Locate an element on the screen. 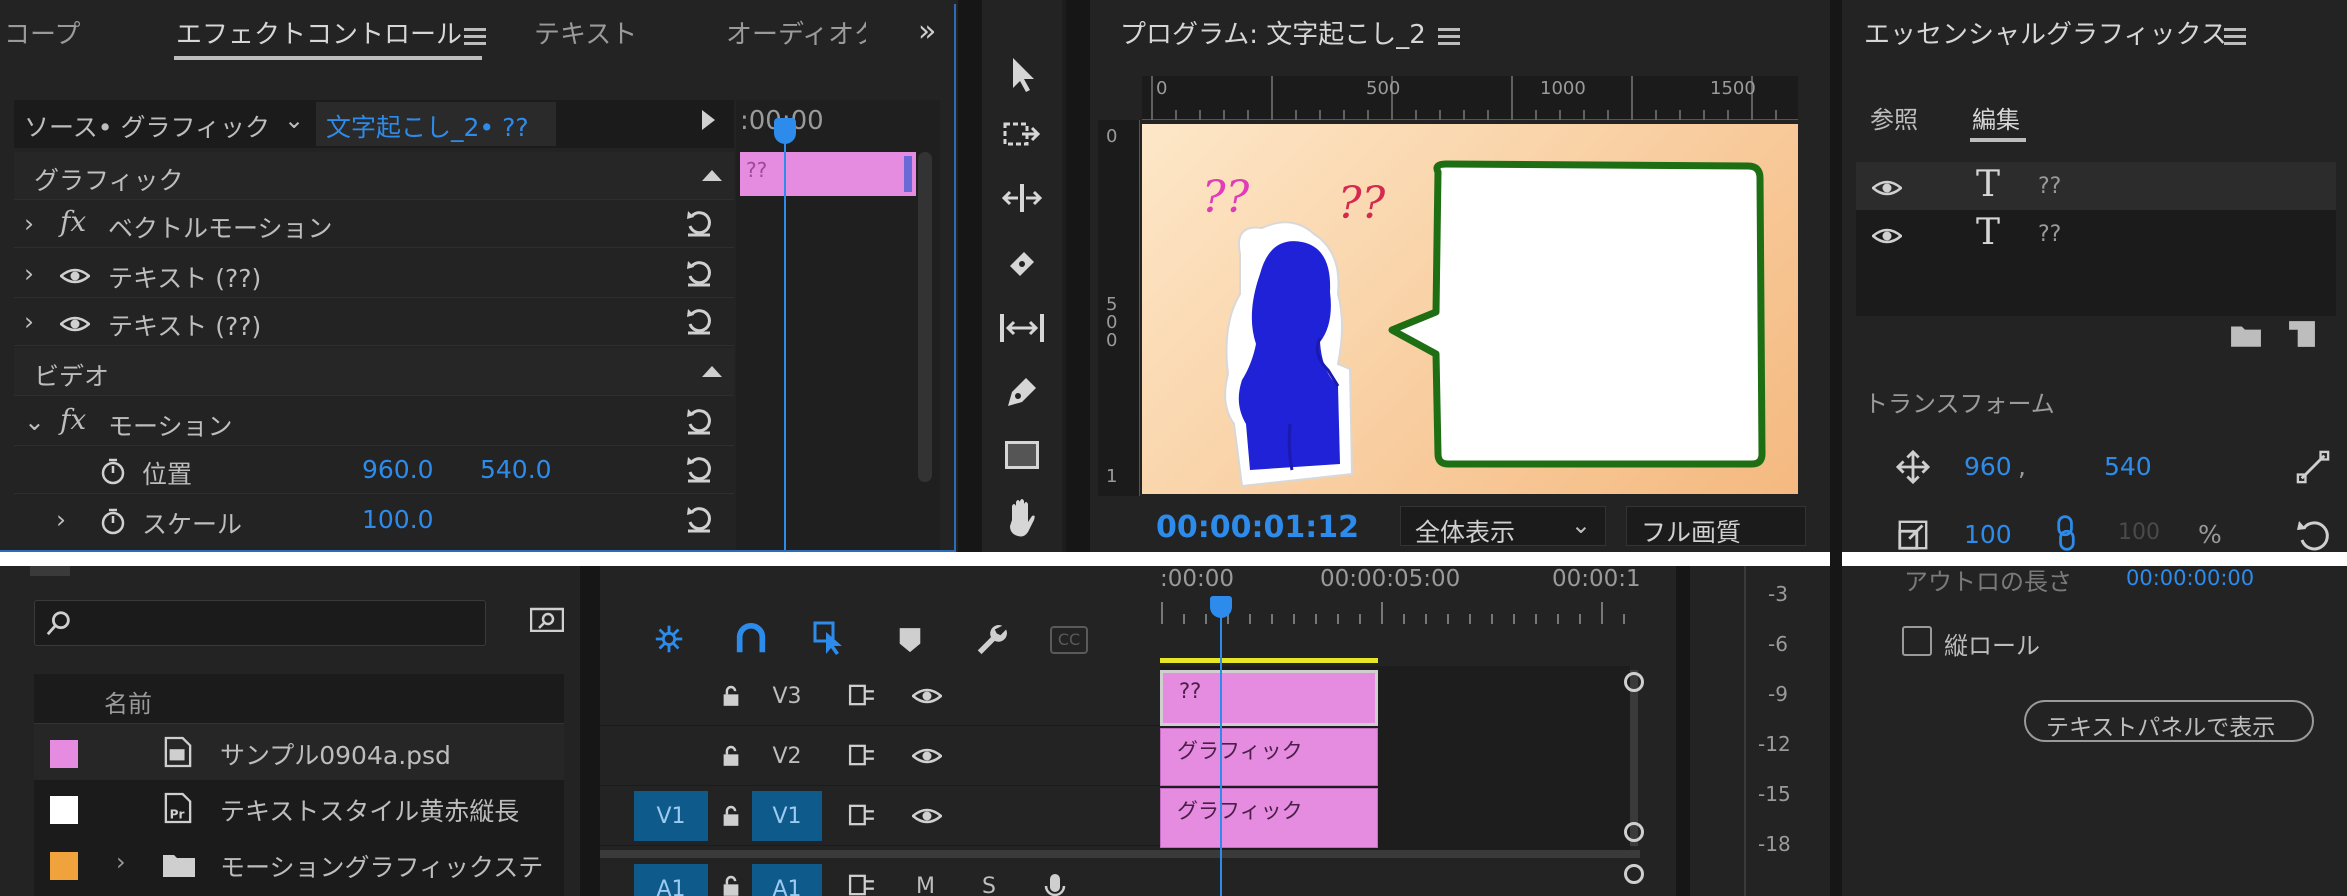 The image size is (2347, 896). tab-scopes: コープ is located at coordinates (42, 32).